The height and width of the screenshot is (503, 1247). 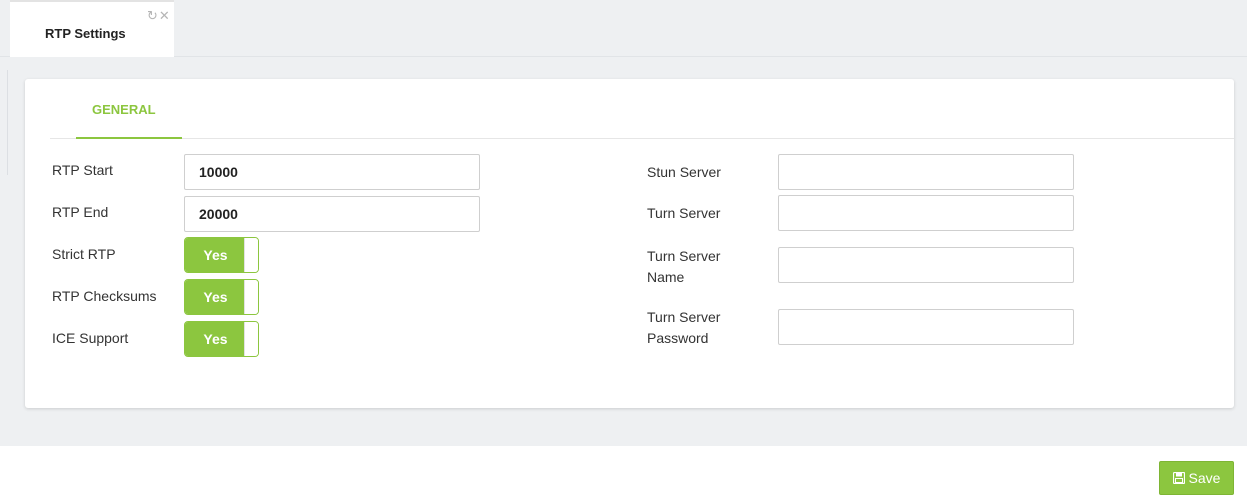 What do you see at coordinates (926, 327) in the screenshot?
I see `turn-server-password-input` at bounding box center [926, 327].